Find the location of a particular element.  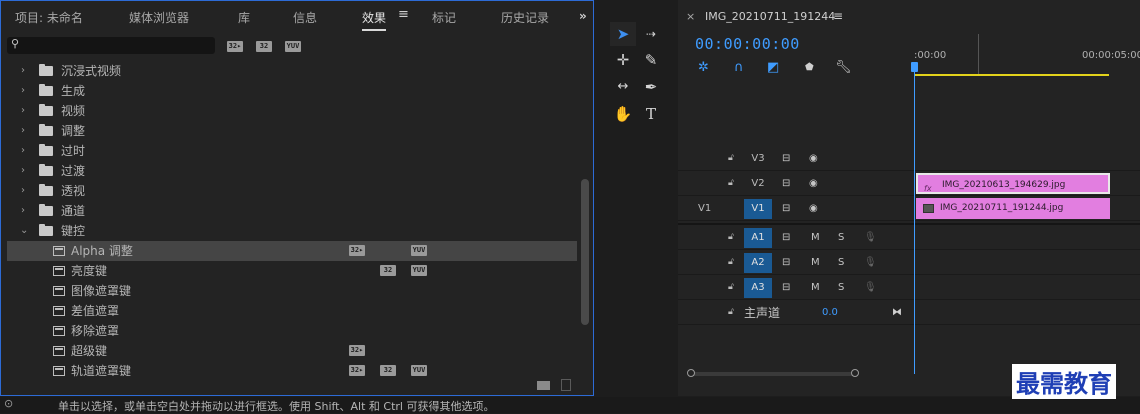

tree-folder: › 视频 is located at coordinates (292, 111).